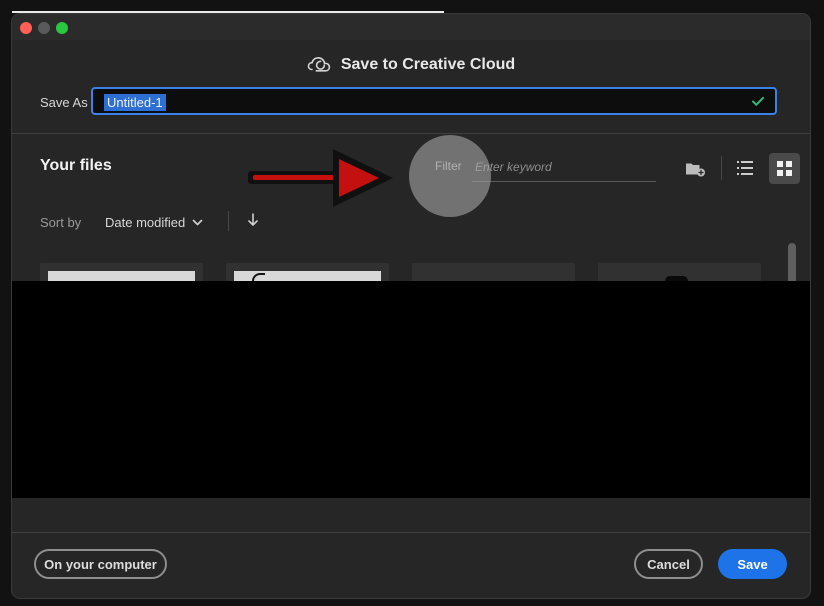 Image resolution: width=824 pixels, height=606 pixels. What do you see at coordinates (792, 264) in the screenshot?
I see `files-scrollbar` at bounding box center [792, 264].